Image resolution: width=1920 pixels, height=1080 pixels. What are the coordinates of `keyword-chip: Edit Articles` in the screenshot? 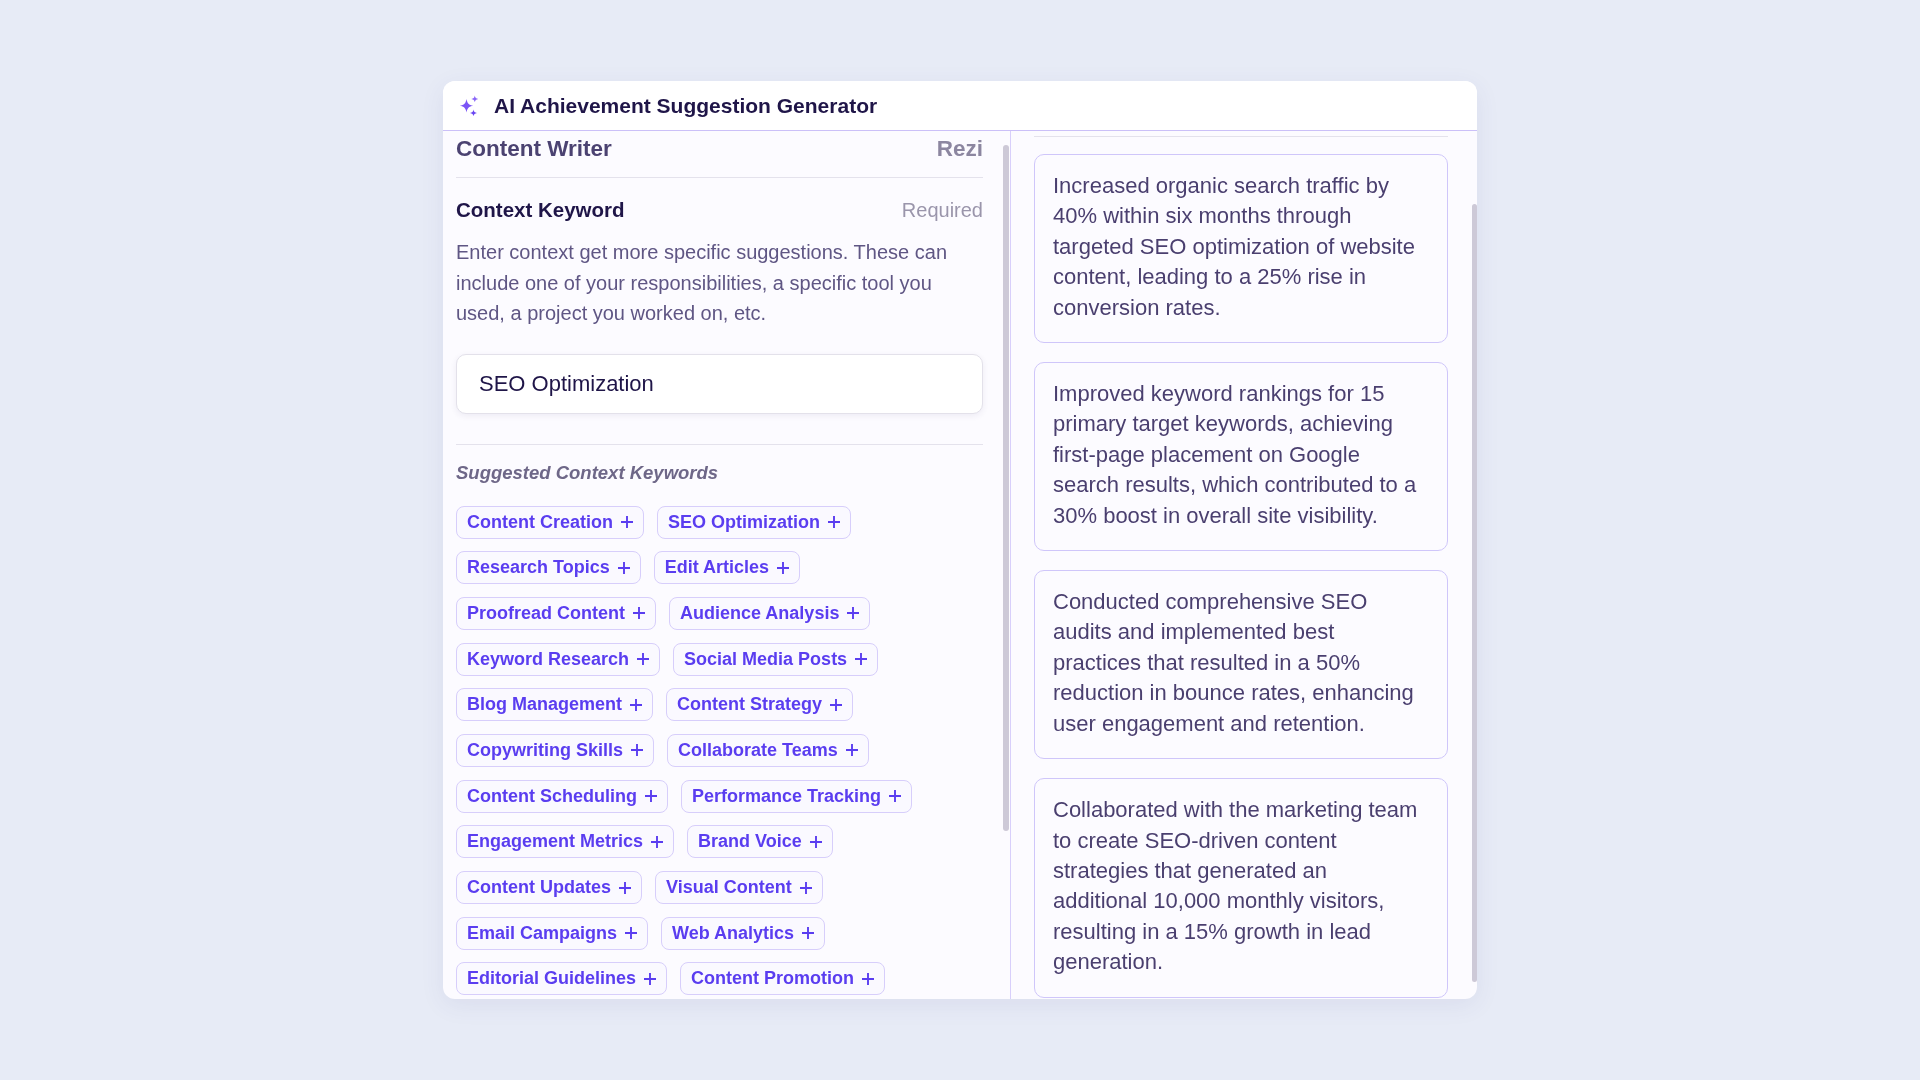 It's located at (727, 568).